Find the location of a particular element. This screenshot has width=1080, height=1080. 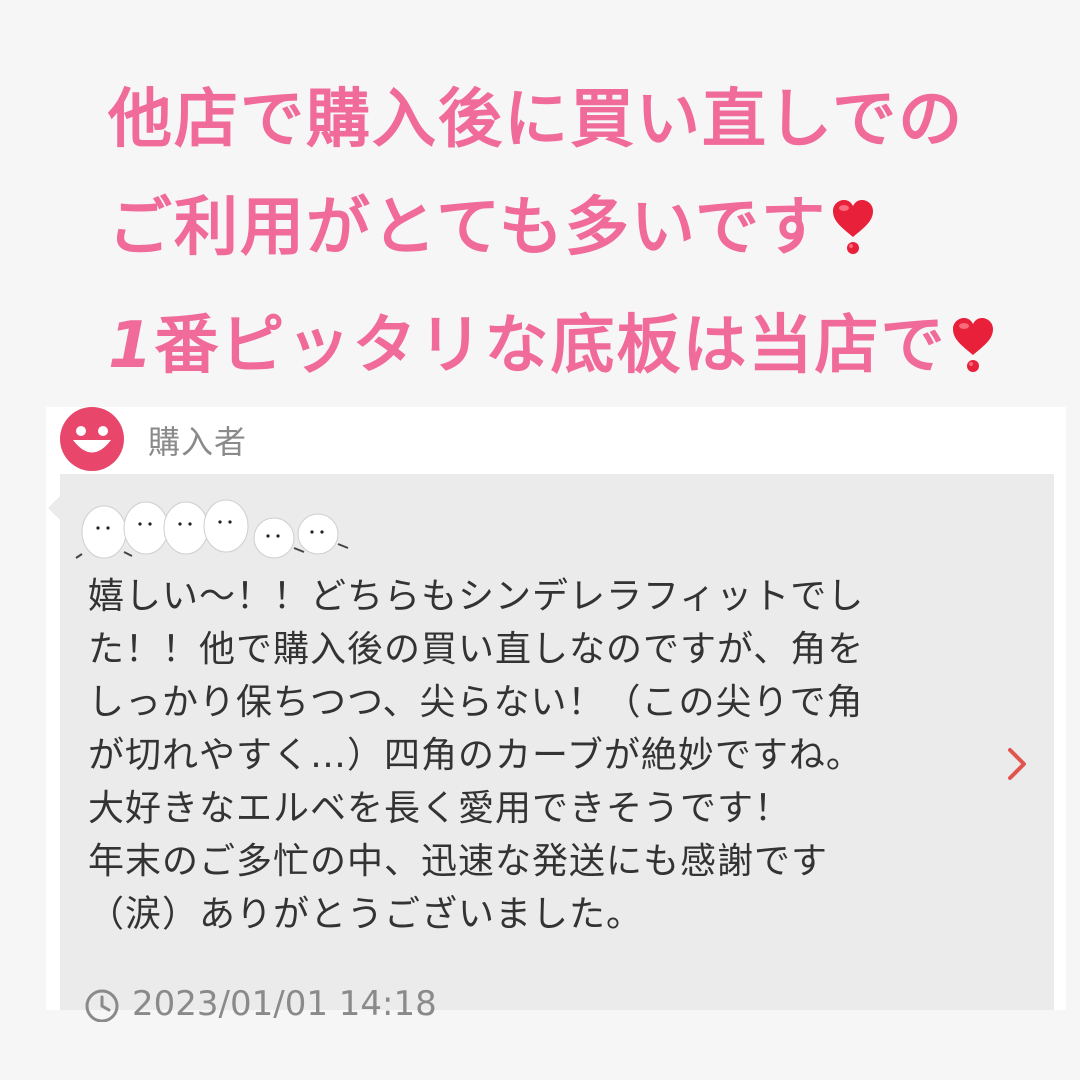

clock-icon is located at coordinates (102, 1005).